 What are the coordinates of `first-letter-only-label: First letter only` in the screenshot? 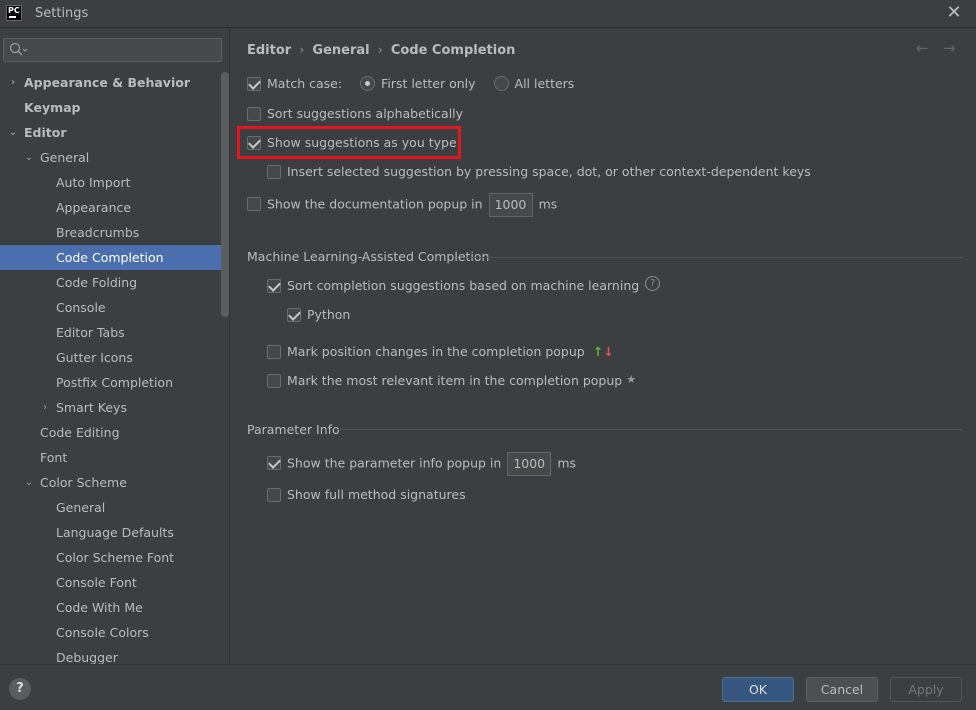 It's located at (428, 83).